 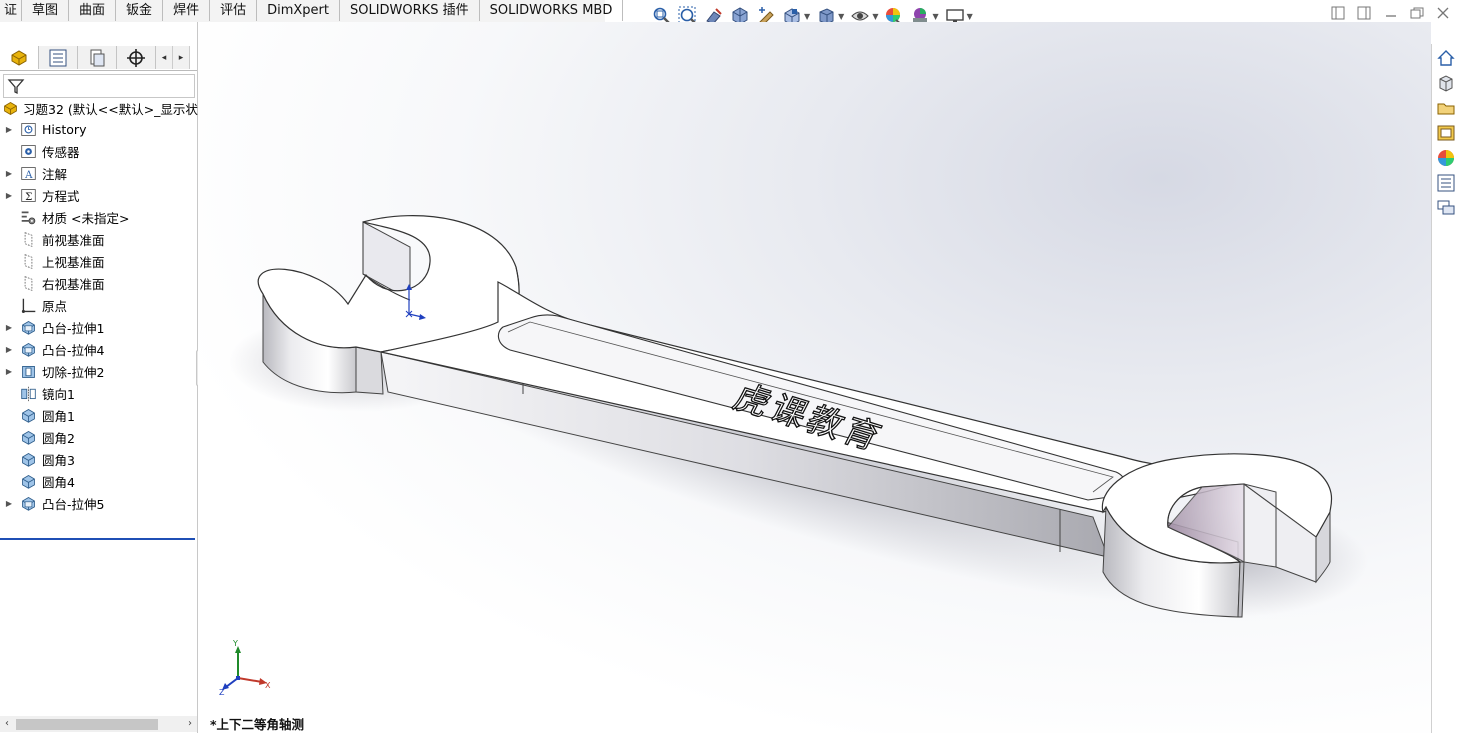 What do you see at coordinates (28, 503) in the screenshot?
I see `boss-extrude-icon` at bounding box center [28, 503].